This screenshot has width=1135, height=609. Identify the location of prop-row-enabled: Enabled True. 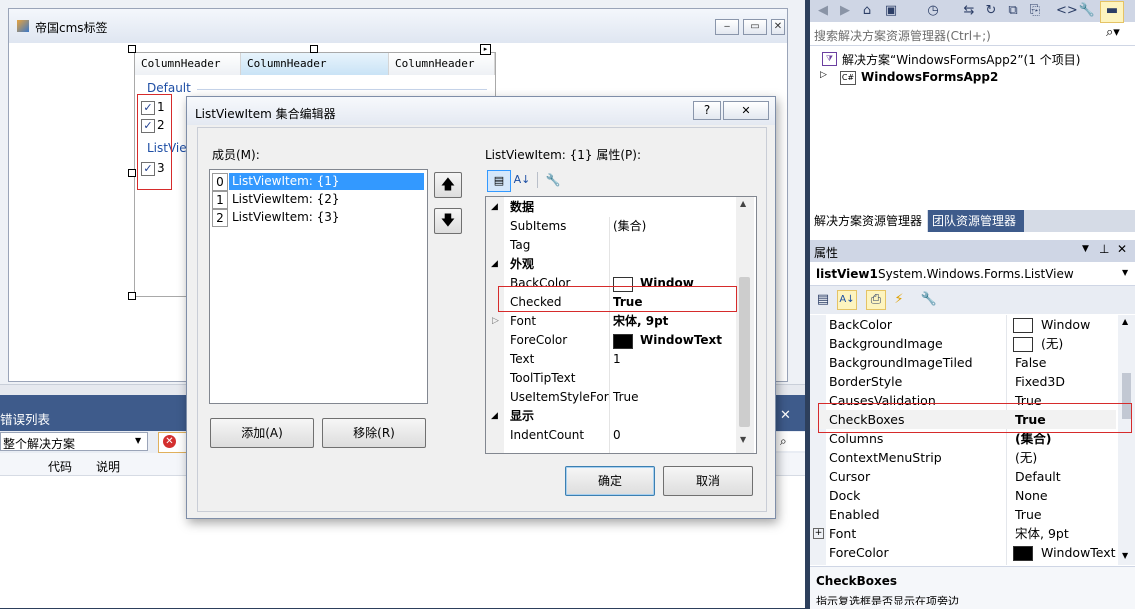
(963, 514).